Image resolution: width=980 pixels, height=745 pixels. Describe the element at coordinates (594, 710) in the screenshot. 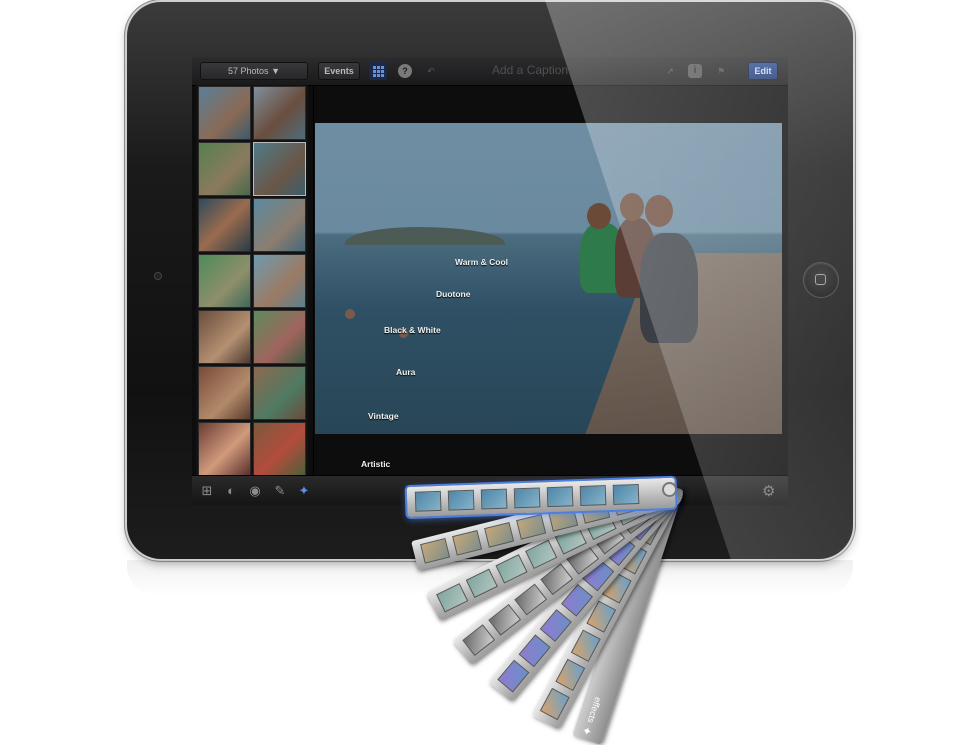

I see `effects-panel-title: effects` at that location.